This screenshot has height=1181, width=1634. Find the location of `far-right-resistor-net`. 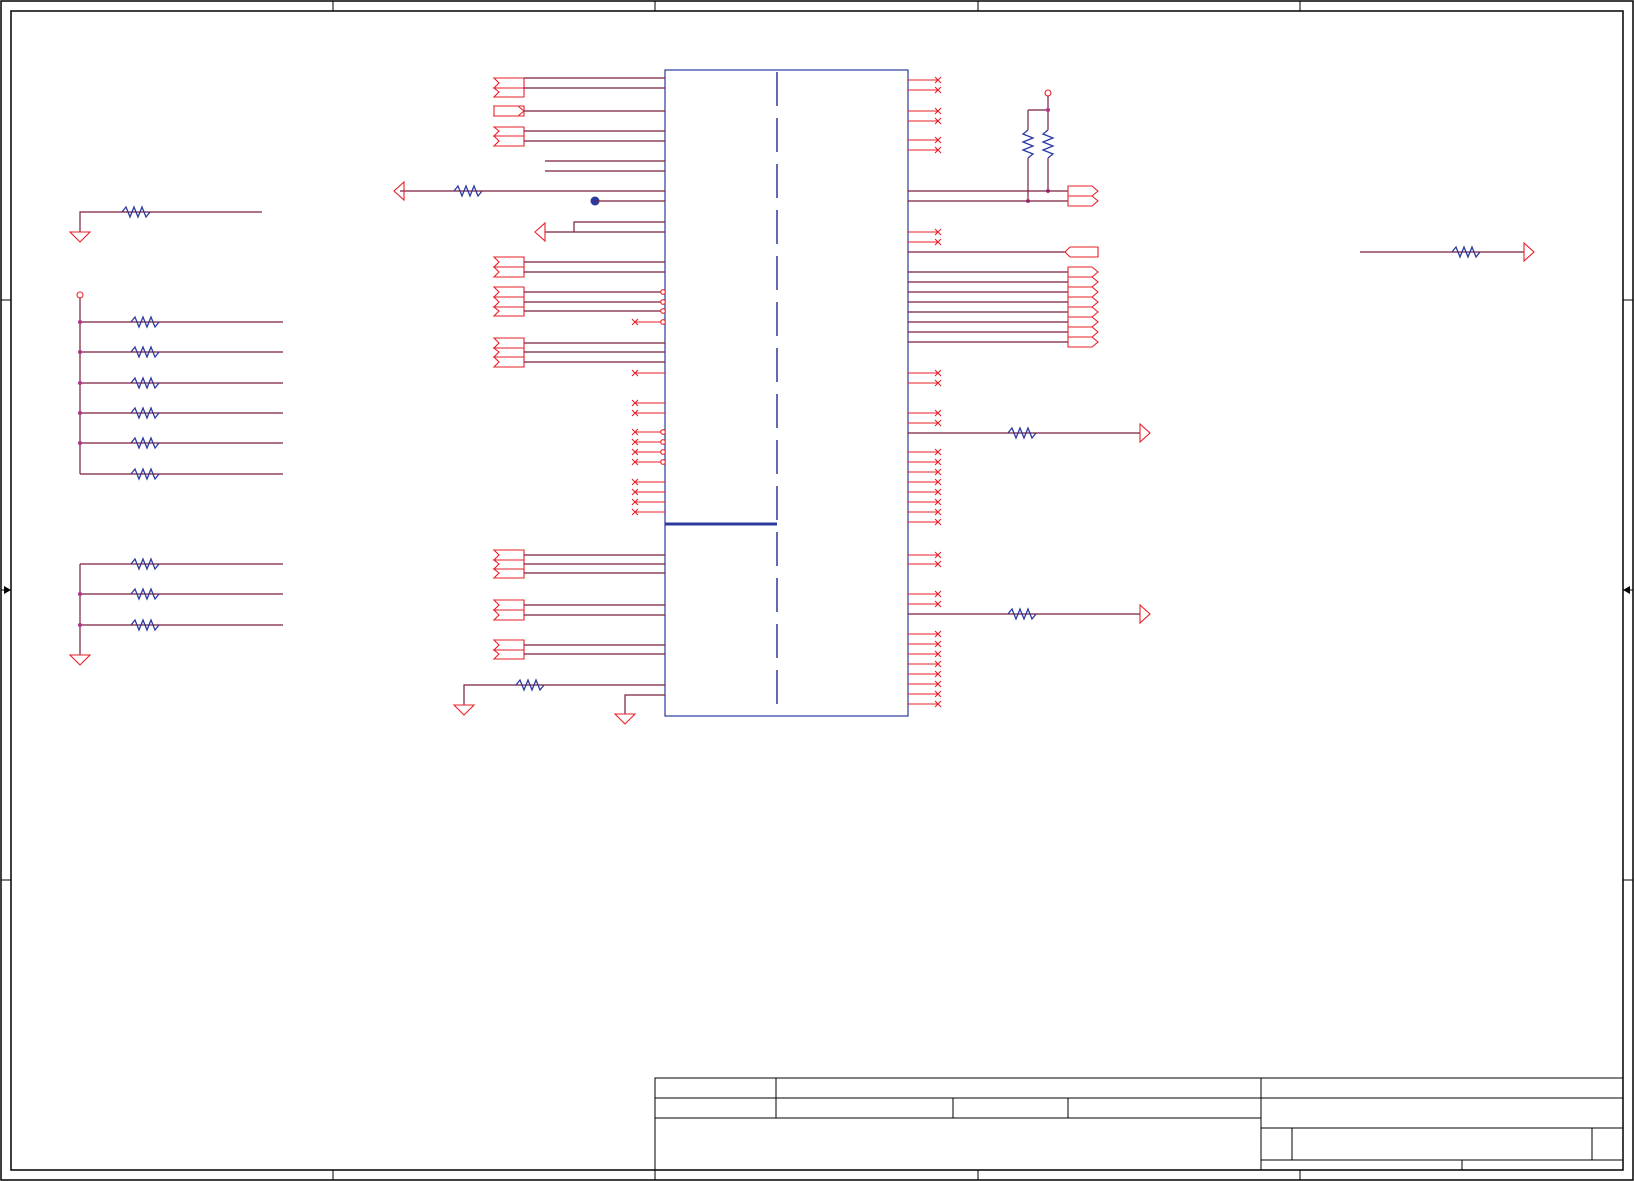

far-right-resistor-net is located at coordinates (1447, 252).